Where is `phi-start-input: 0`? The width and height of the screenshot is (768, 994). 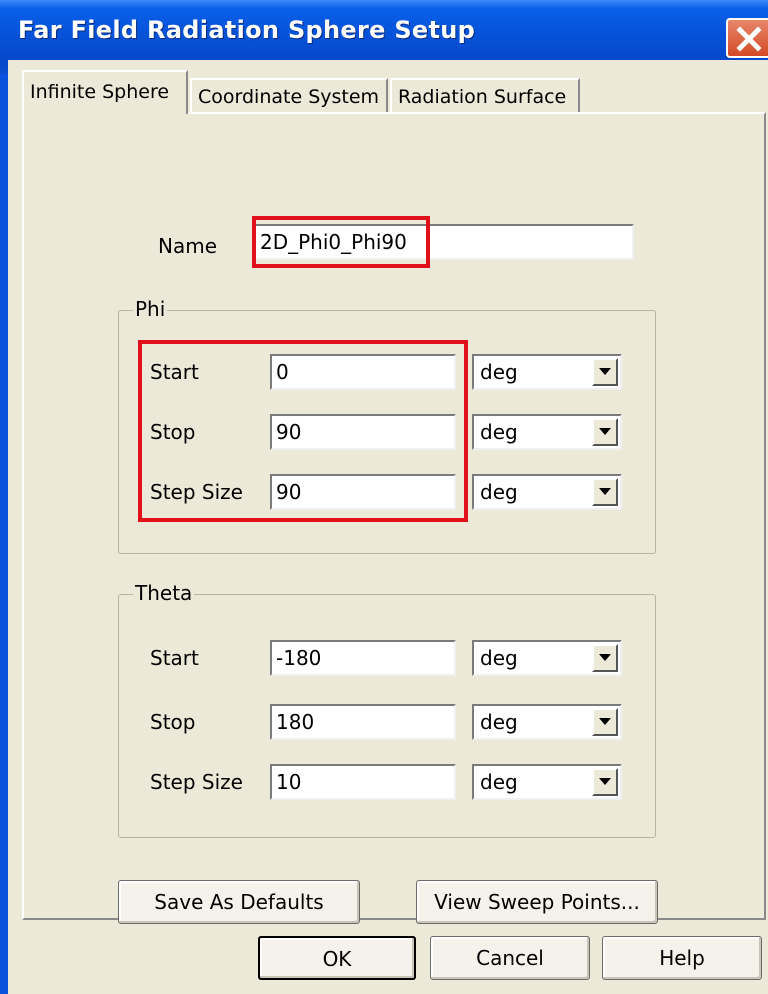 phi-start-input: 0 is located at coordinates (363, 372).